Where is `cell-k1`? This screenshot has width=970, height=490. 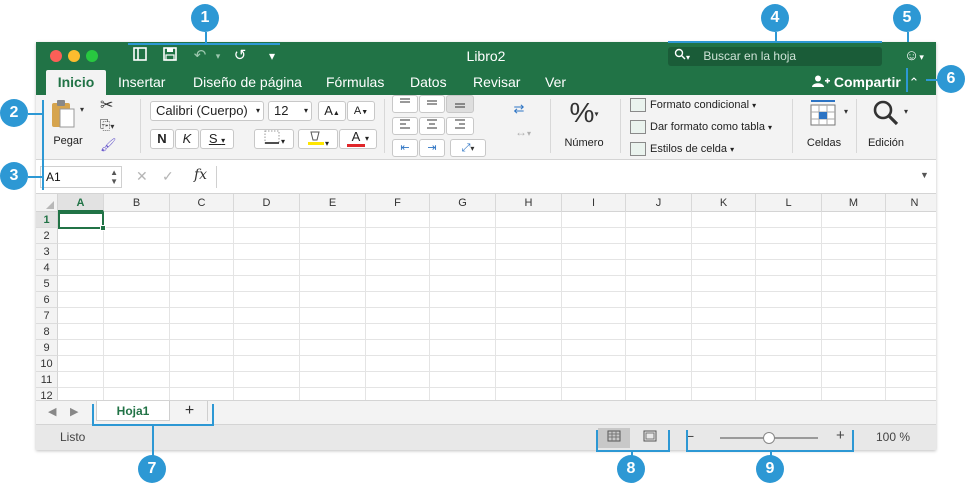
cell-k1 is located at coordinates (724, 220).